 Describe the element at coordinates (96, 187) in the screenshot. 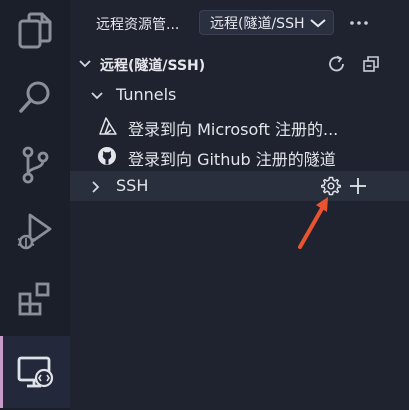

I see `chevron-right-icon` at that location.